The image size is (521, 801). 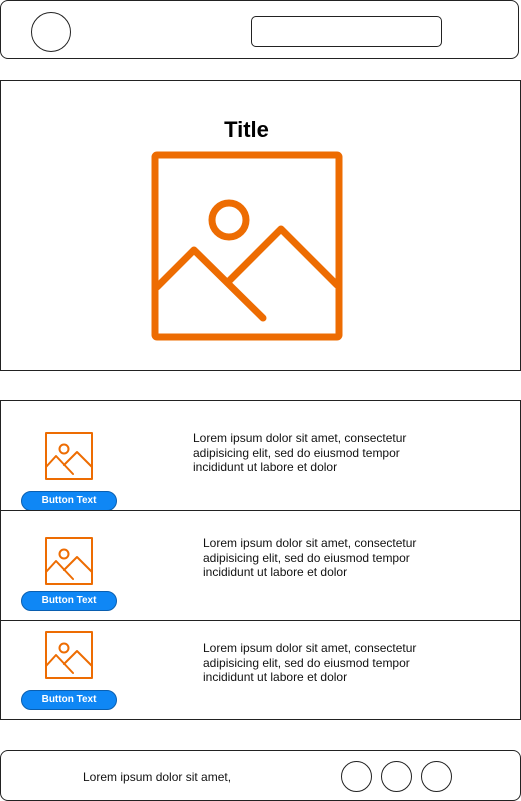 What do you see at coordinates (157, 777) in the screenshot?
I see `footer-text: Lorem ipsum dolor sit amet,` at bounding box center [157, 777].